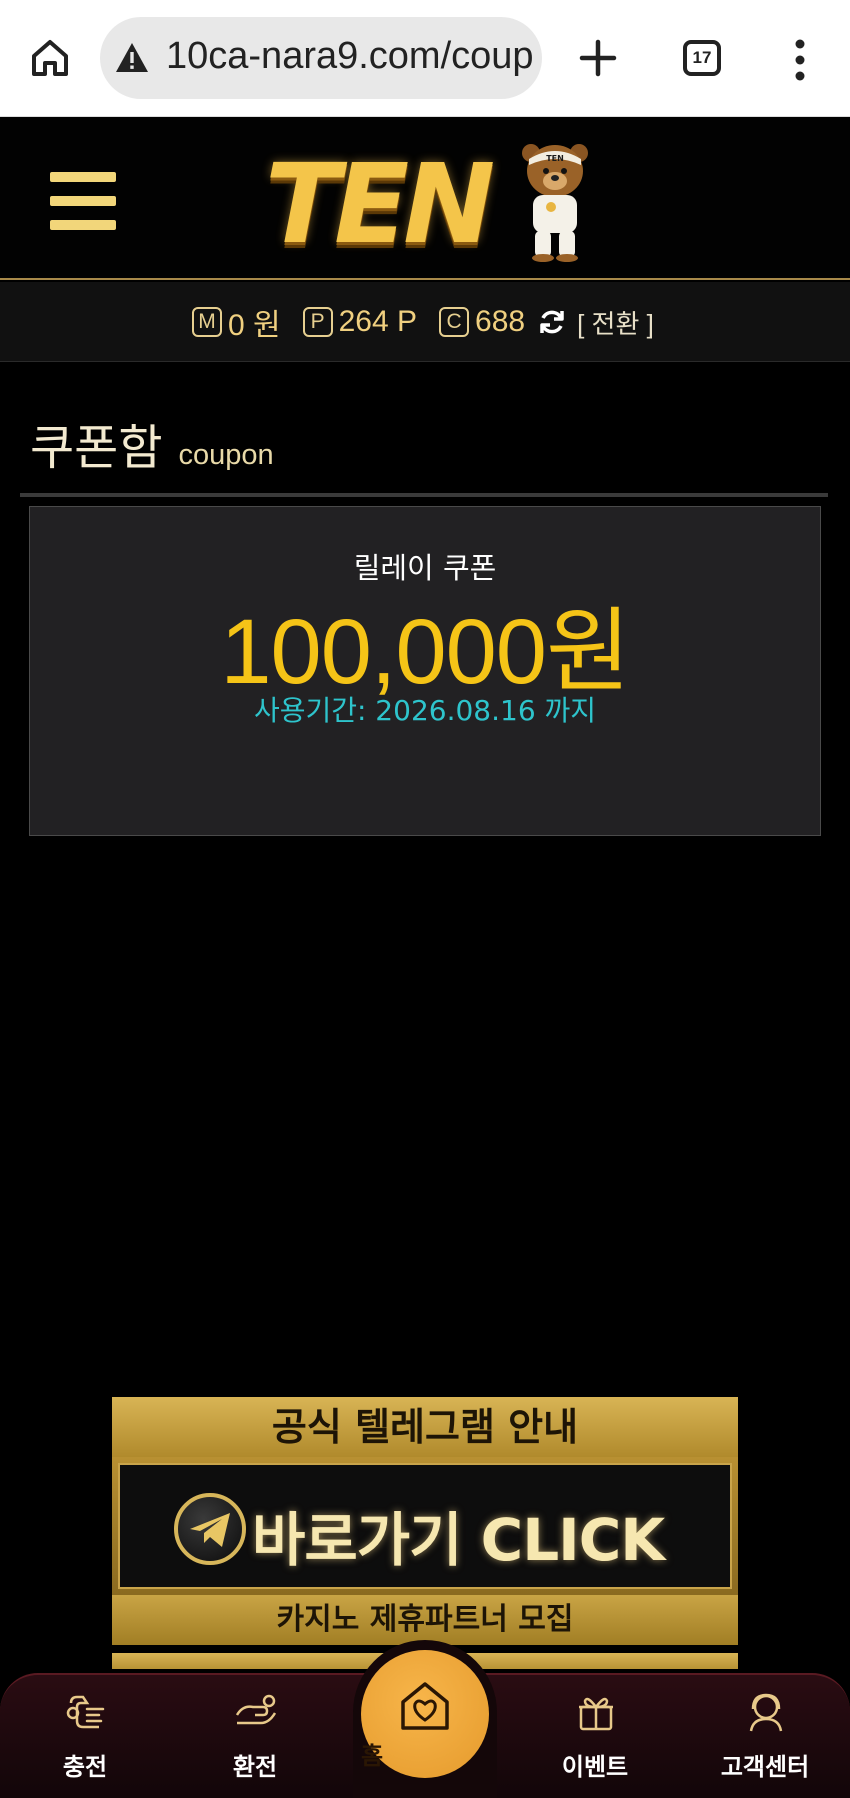 The width and height of the screenshot is (850, 1798). I want to click on support-agent-icon, so click(766, 1712).